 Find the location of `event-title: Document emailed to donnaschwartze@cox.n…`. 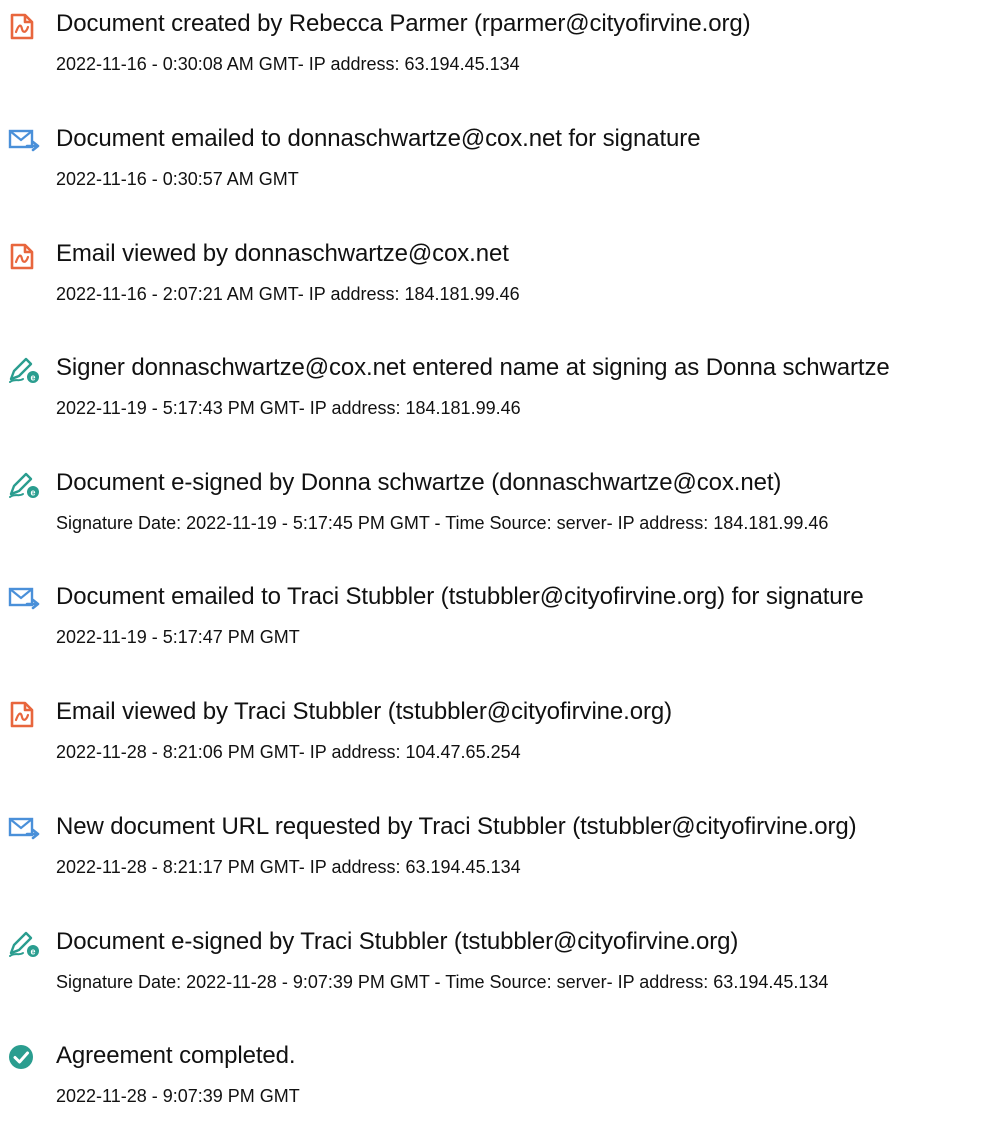

event-title: Document emailed to donnaschwartze@cox.n… is located at coordinates (378, 138).